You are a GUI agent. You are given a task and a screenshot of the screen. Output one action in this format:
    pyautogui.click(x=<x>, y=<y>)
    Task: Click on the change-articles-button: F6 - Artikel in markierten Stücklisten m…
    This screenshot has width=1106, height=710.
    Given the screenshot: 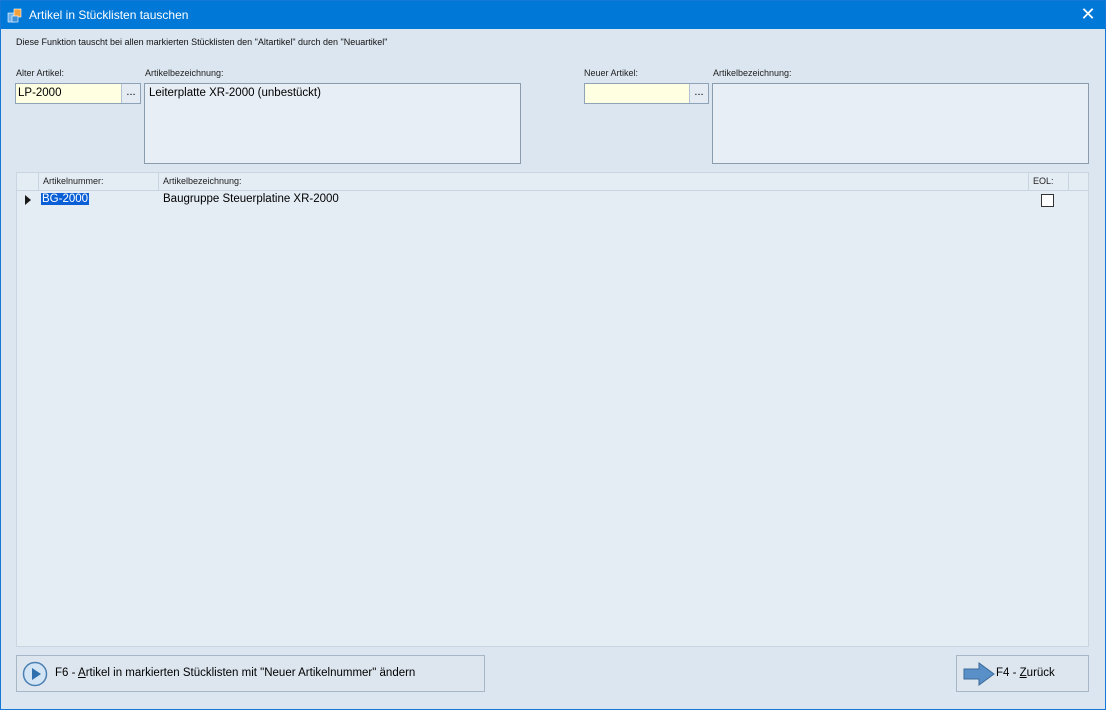 What is the action you would take?
    pyautogui.click(x=250, y=673)
    